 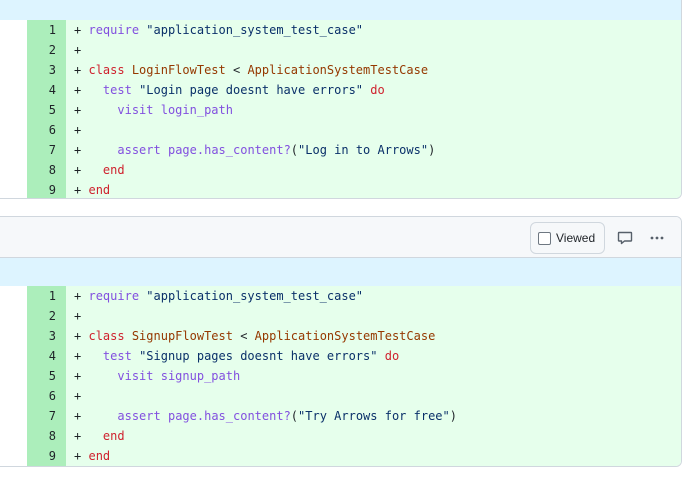 I want to click on diff-line: 5 + visit signup_path, so click(x=340, y=376).